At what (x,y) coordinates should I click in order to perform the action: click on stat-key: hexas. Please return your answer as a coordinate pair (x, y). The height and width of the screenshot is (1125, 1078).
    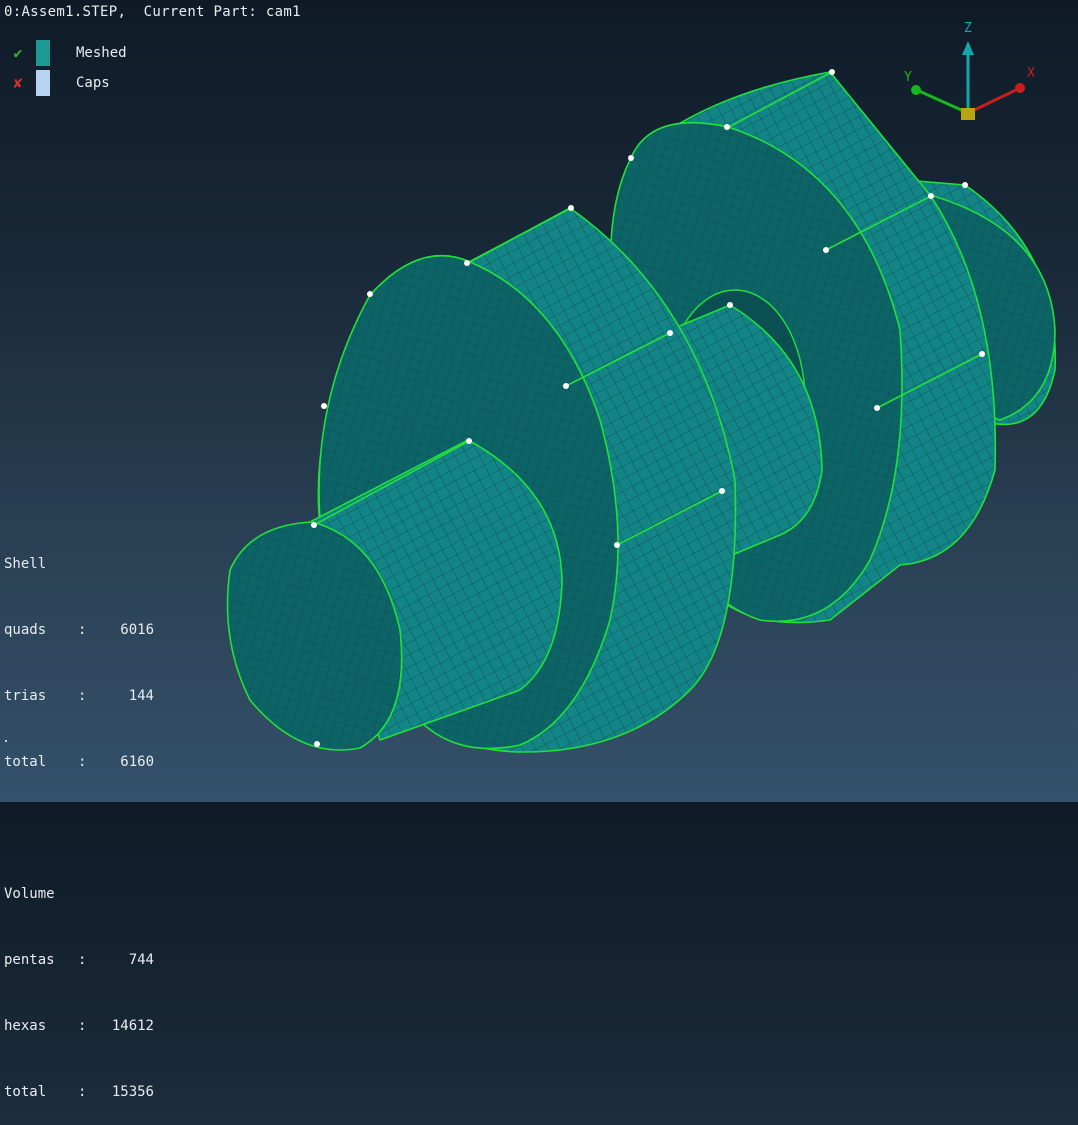
    Looking at the image, I should click on (25, 1026).